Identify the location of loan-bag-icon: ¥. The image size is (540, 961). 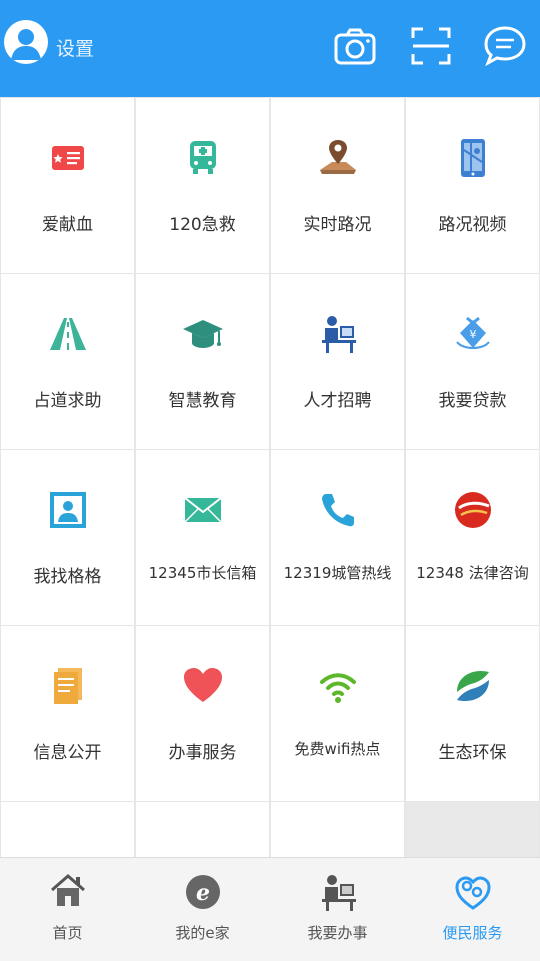
(473, 332).